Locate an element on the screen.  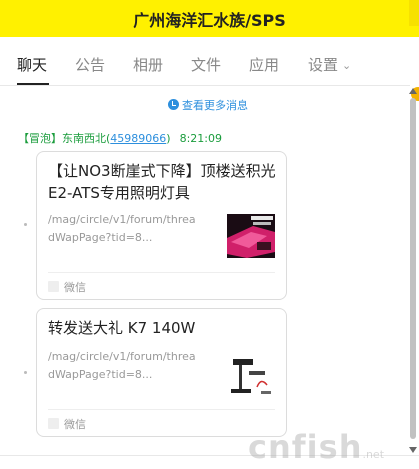
scrollbar-thumb is located at coordinates (413, 268).